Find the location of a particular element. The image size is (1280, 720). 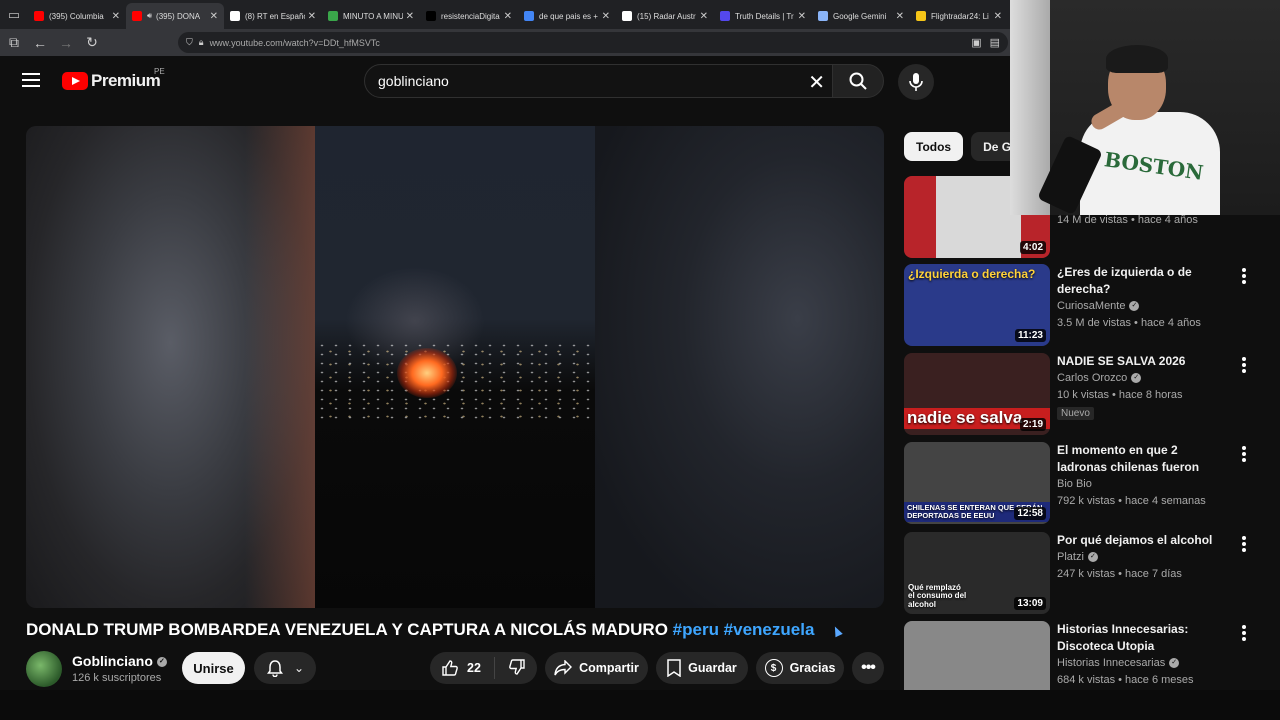

browser-tab: Google Gemini ✕ is located at coordinates (861, 16).